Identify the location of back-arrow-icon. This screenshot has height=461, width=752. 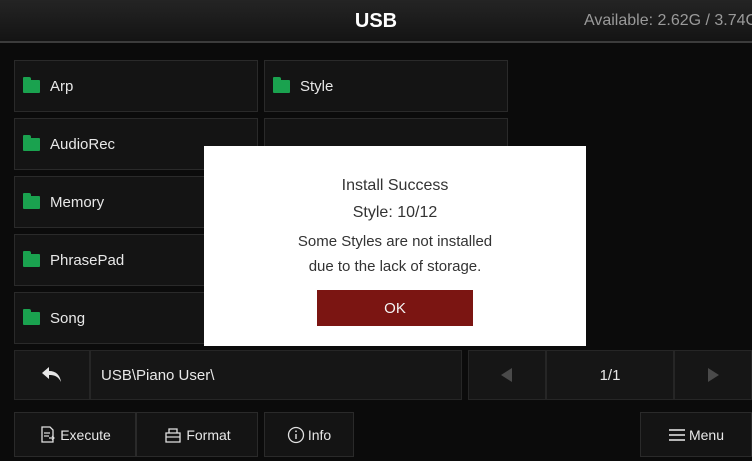
(51, 374).